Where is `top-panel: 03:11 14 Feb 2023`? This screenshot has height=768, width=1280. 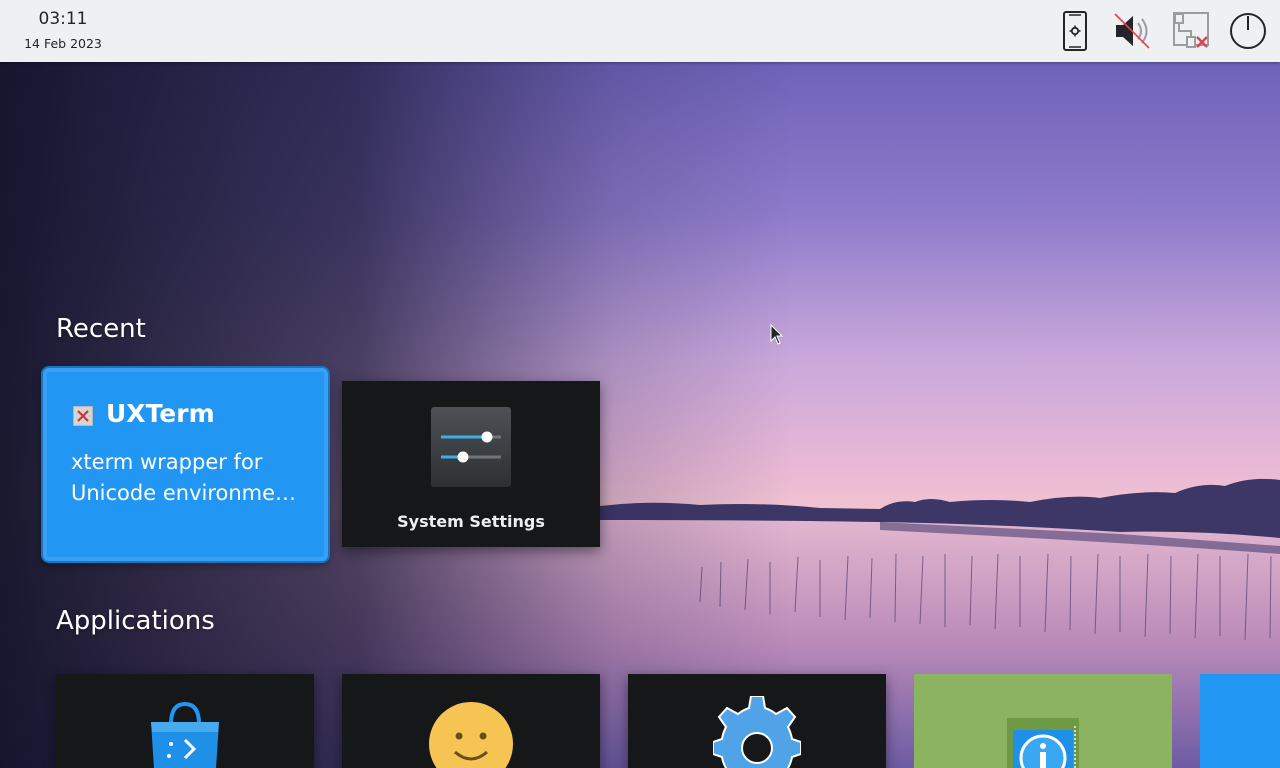
top-panel: 03:11 14 Feb 2023 is located at coordinates (640, 31).